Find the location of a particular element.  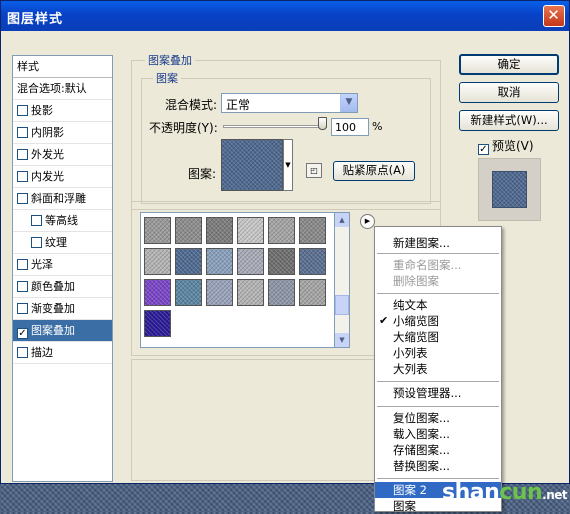

scroll-up-arrow-icon: ▲ is located at coordinates (342, 220).